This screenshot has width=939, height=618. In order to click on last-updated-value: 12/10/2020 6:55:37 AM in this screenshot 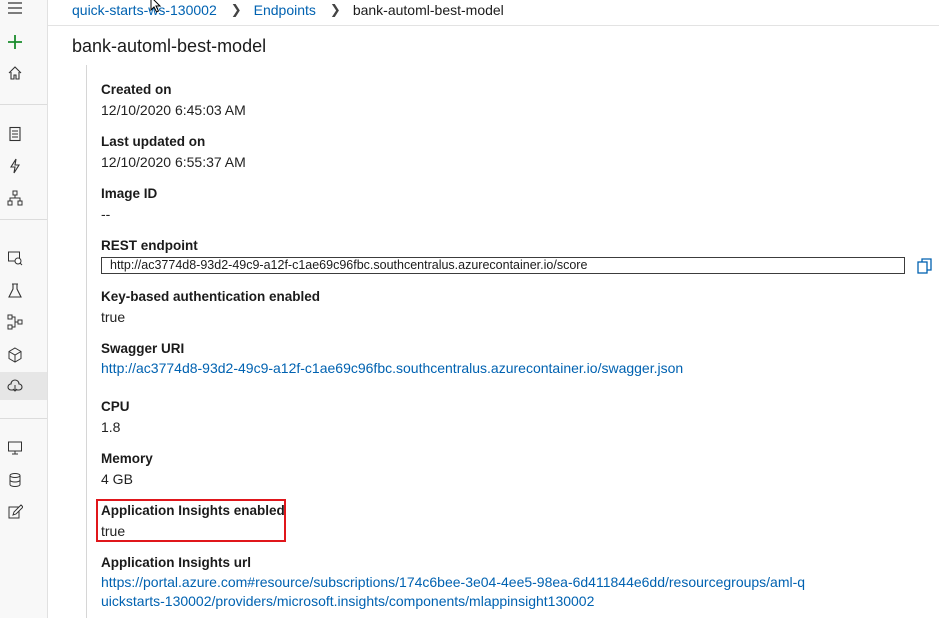, I will do `click(173, 162)`.